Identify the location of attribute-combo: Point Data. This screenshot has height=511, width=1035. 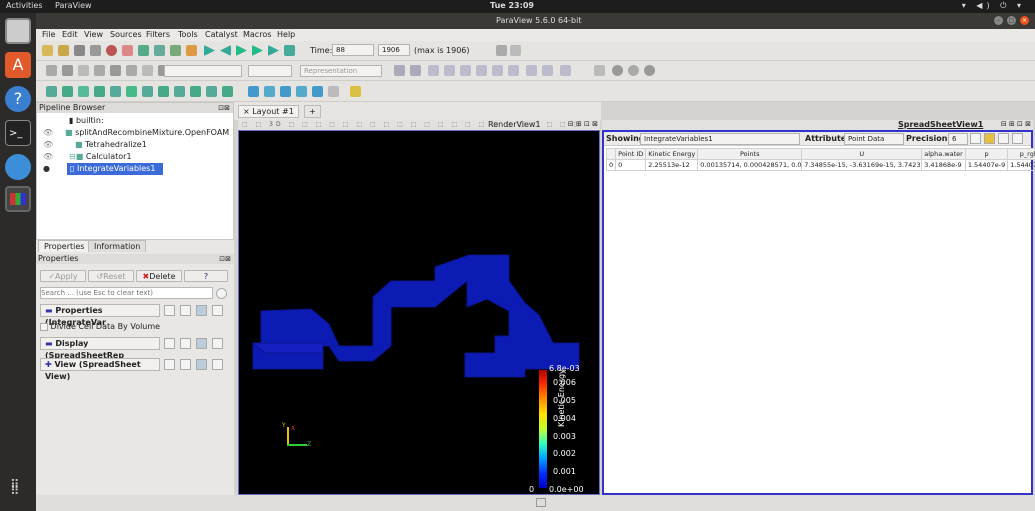
(874, 139).